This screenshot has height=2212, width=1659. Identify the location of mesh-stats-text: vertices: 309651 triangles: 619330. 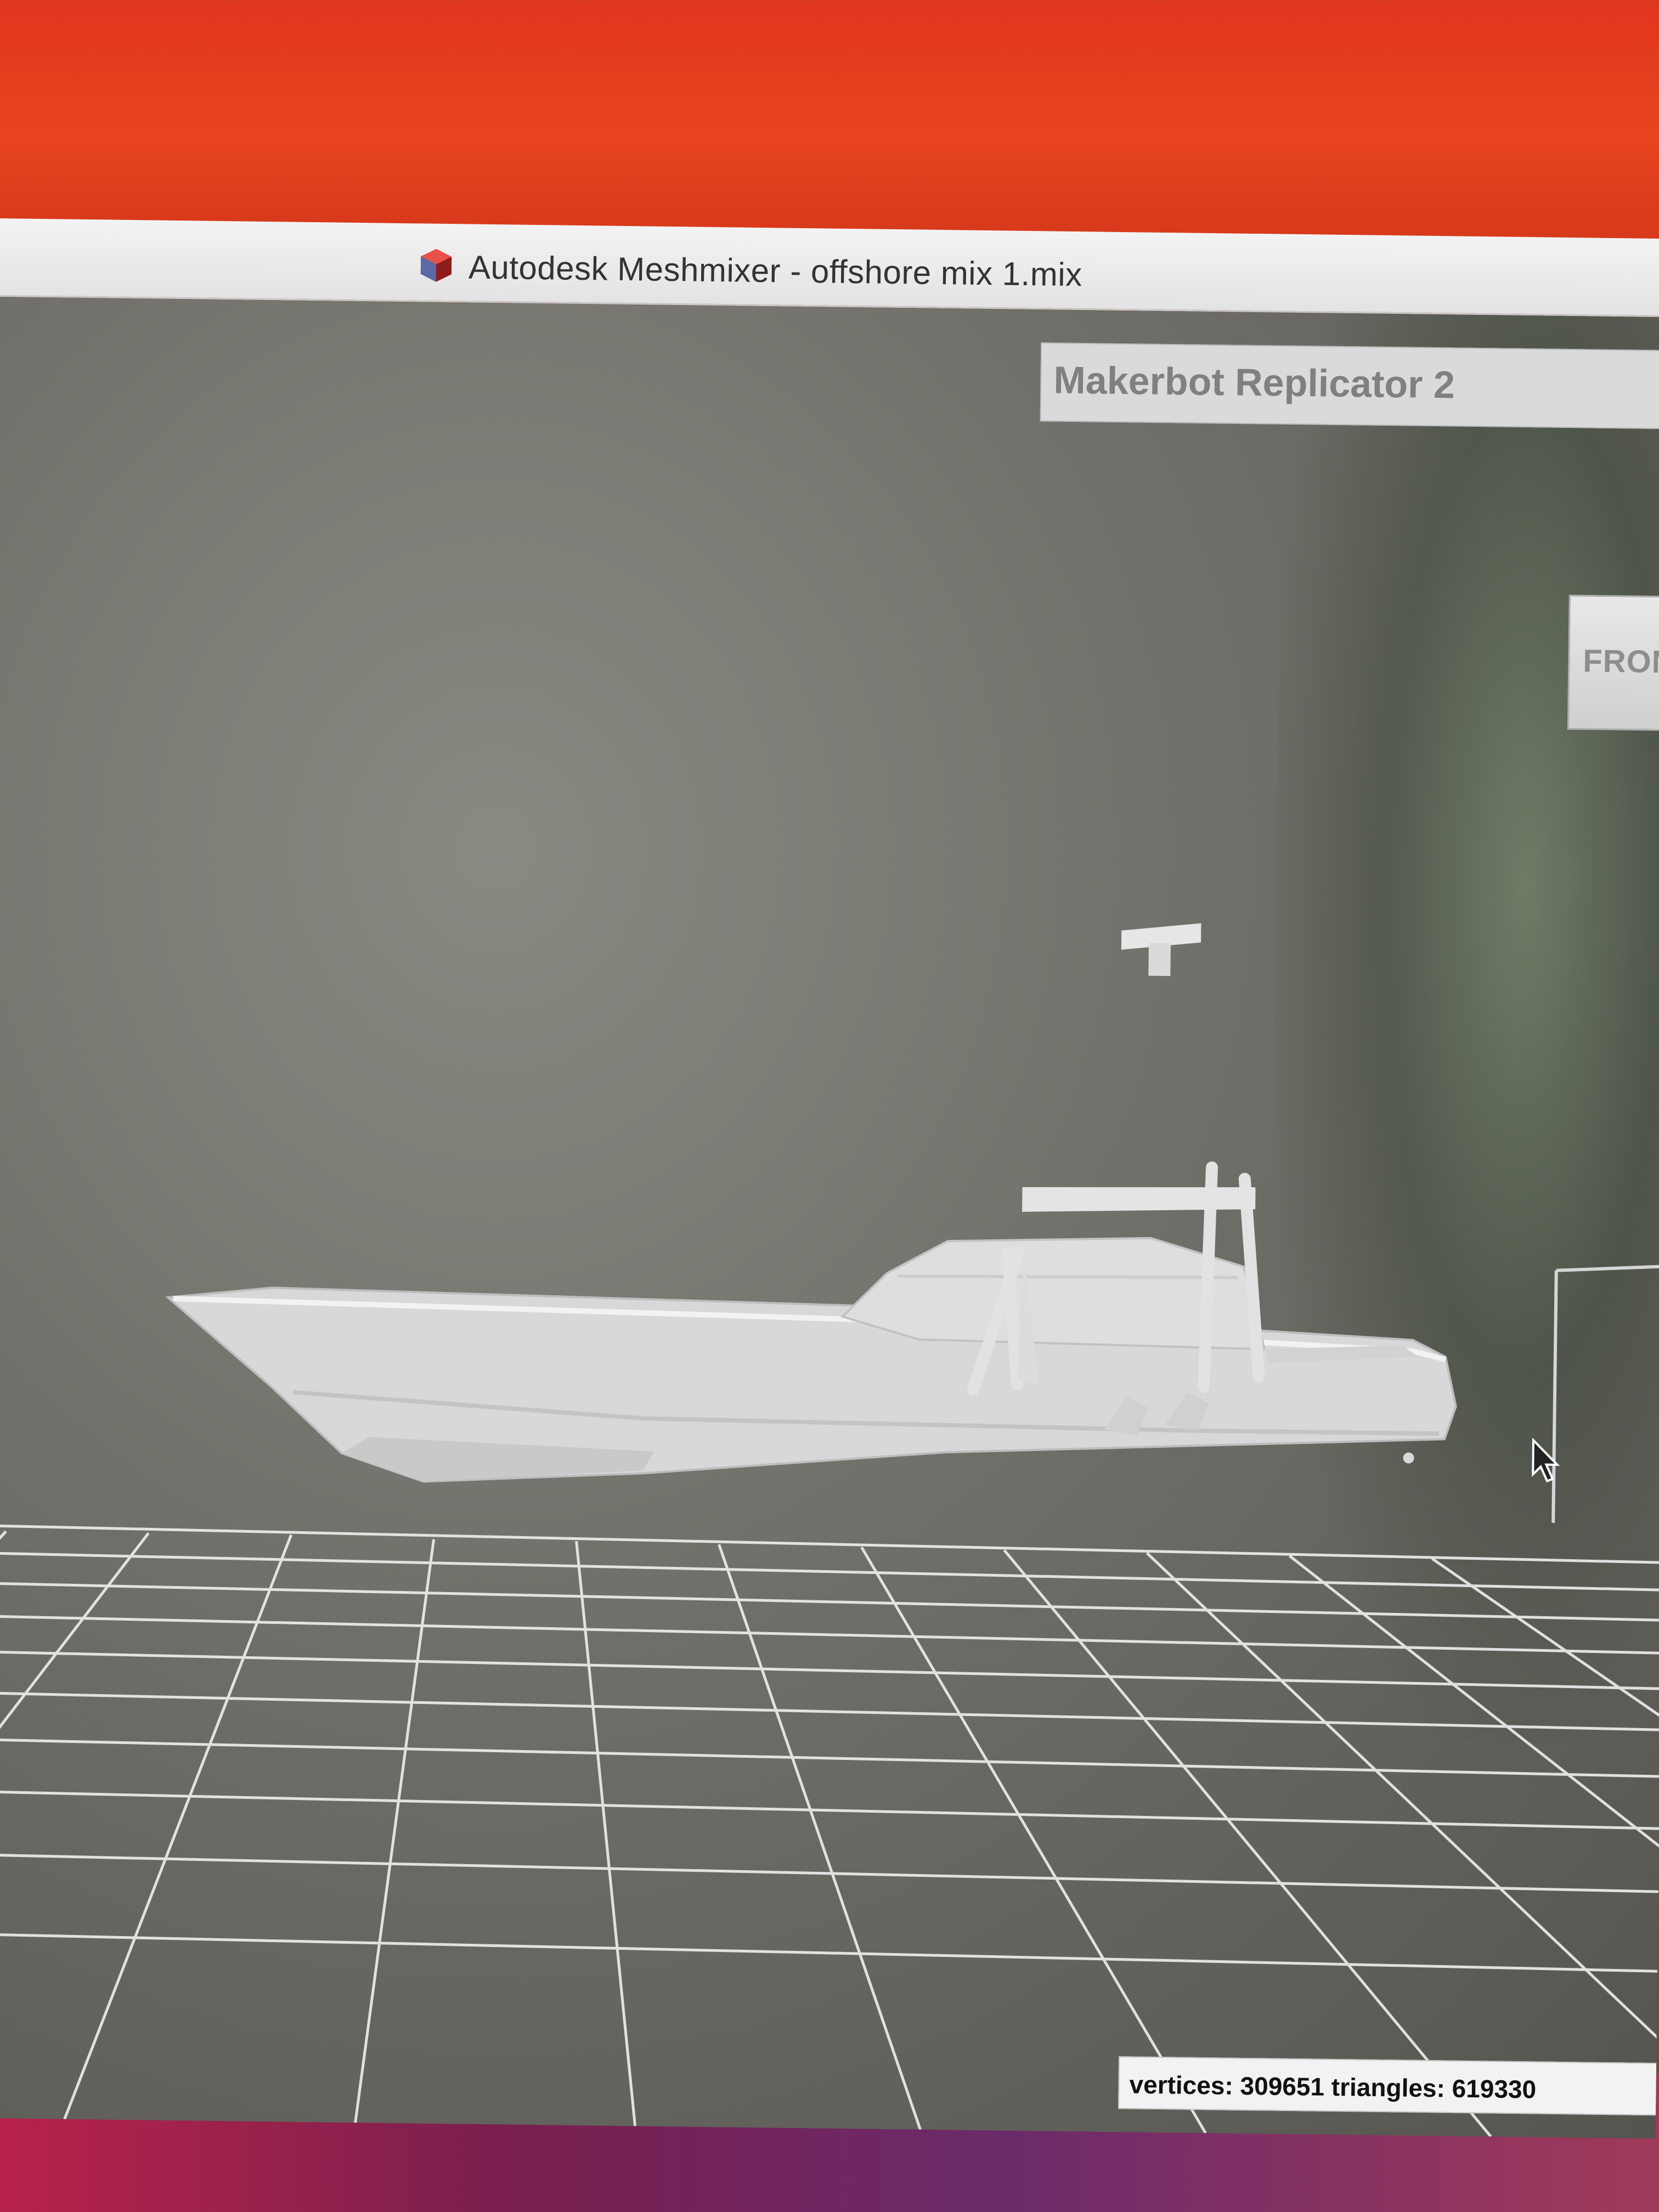
(1333, 2087).